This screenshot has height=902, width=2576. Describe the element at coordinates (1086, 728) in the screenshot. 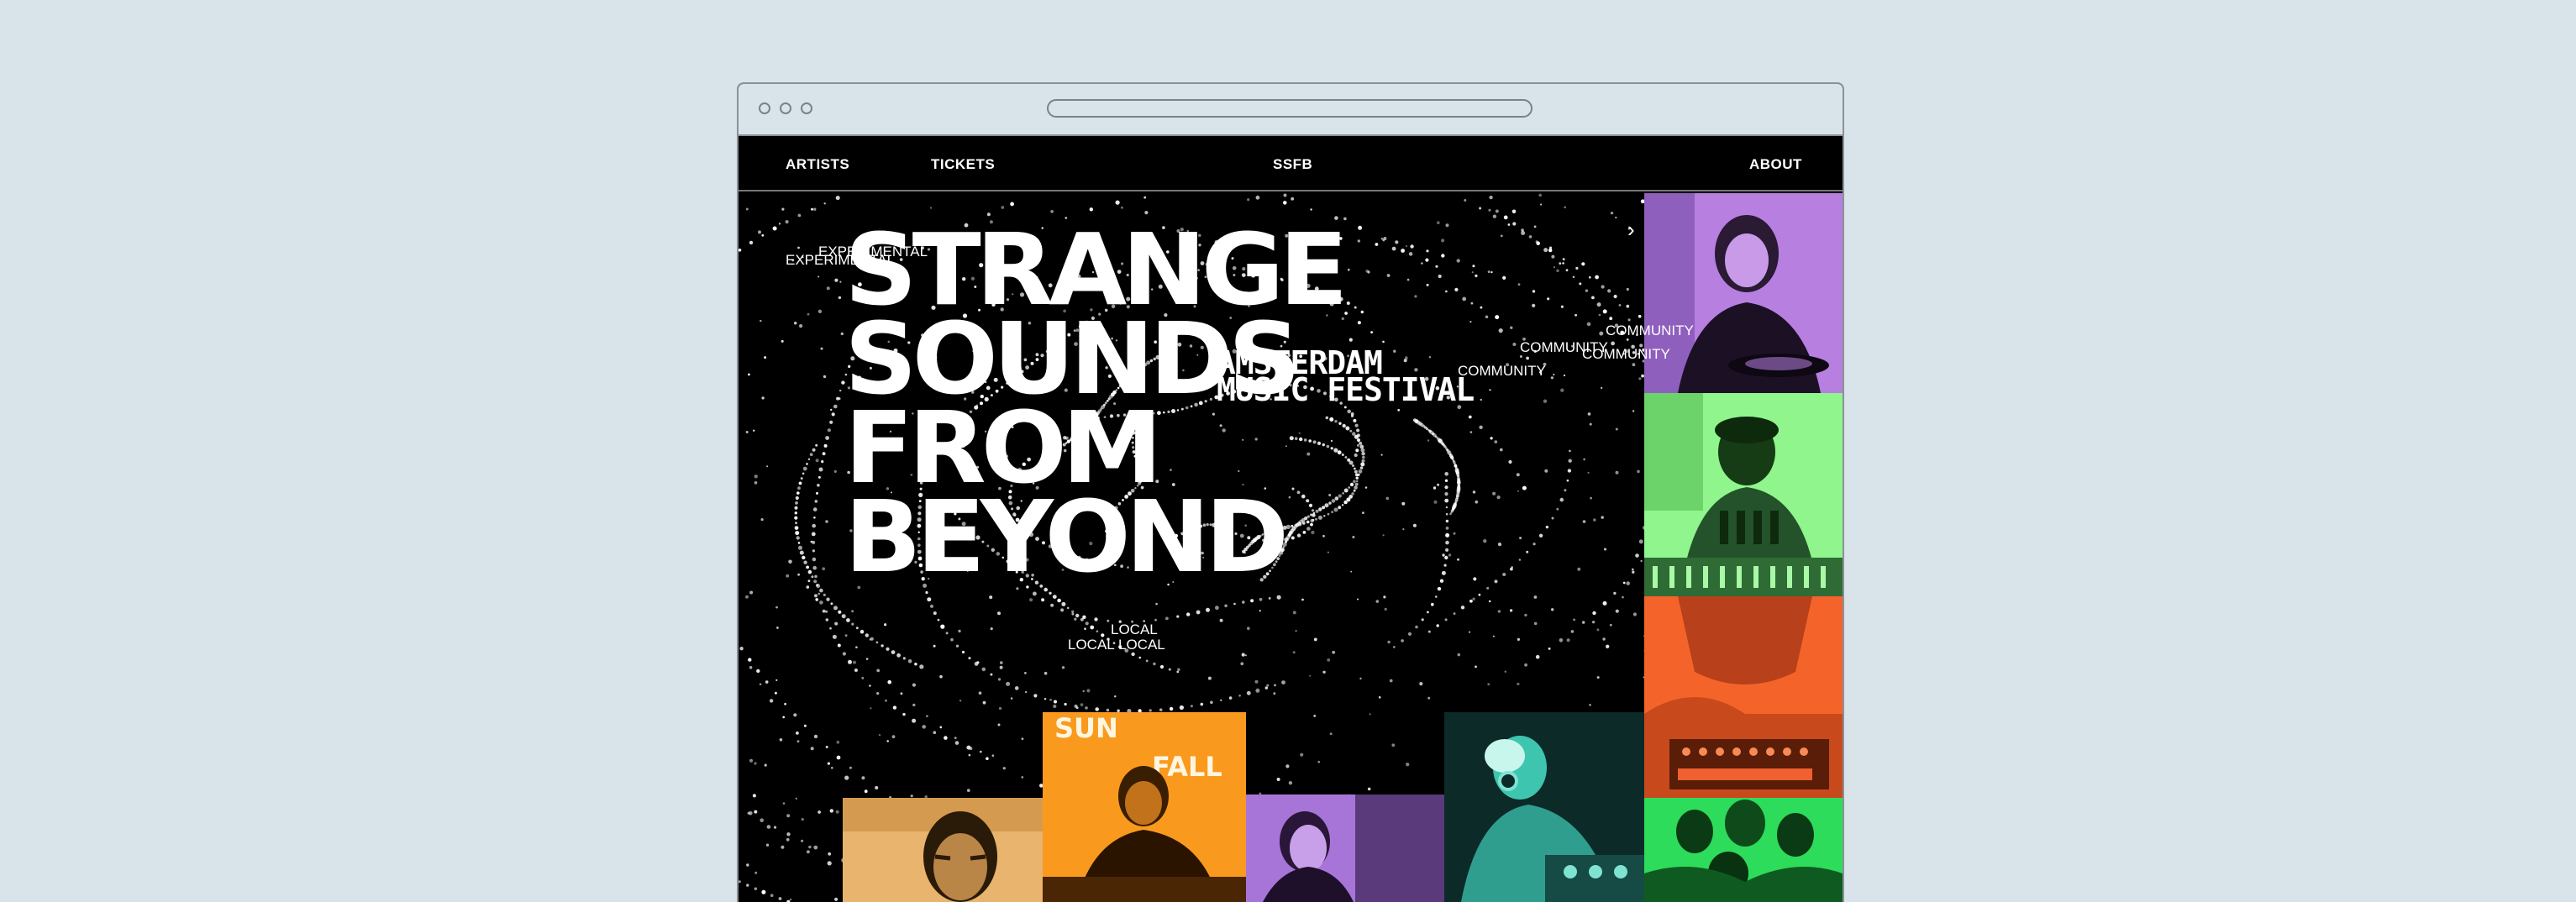

I see `sunfall-sign-text: SUN` at that location.